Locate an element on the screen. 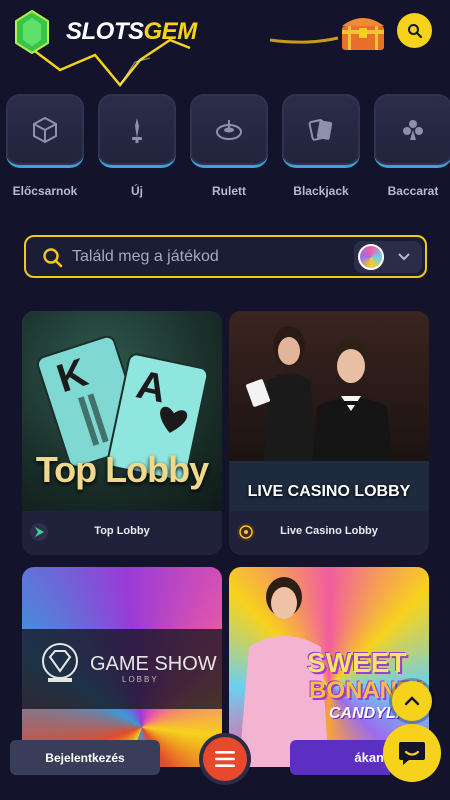 The width and height of the screenshot is (450, 800). category-lobby: Előcsarnok is located at coordinates (45, 146).